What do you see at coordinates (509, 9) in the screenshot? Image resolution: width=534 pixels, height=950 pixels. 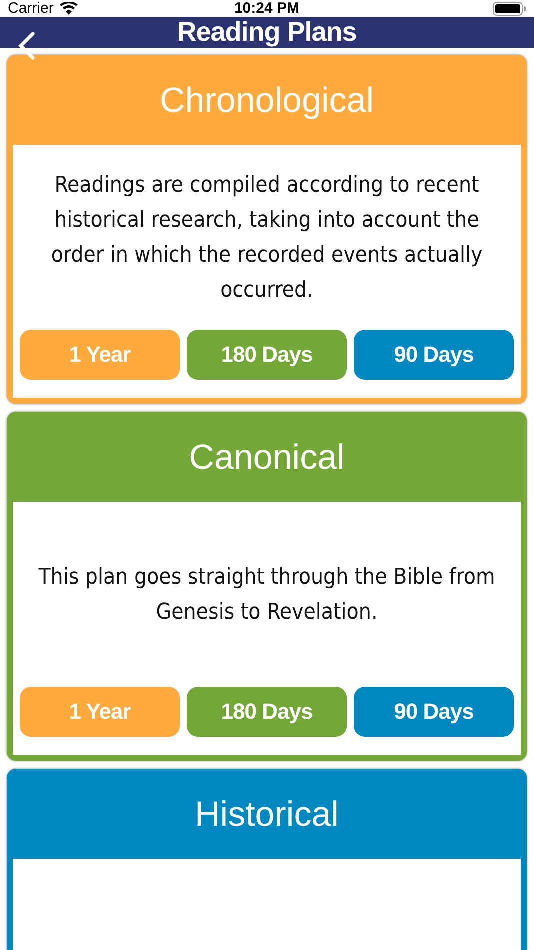 I see `battery-icon` at bounding box center [509, 9].